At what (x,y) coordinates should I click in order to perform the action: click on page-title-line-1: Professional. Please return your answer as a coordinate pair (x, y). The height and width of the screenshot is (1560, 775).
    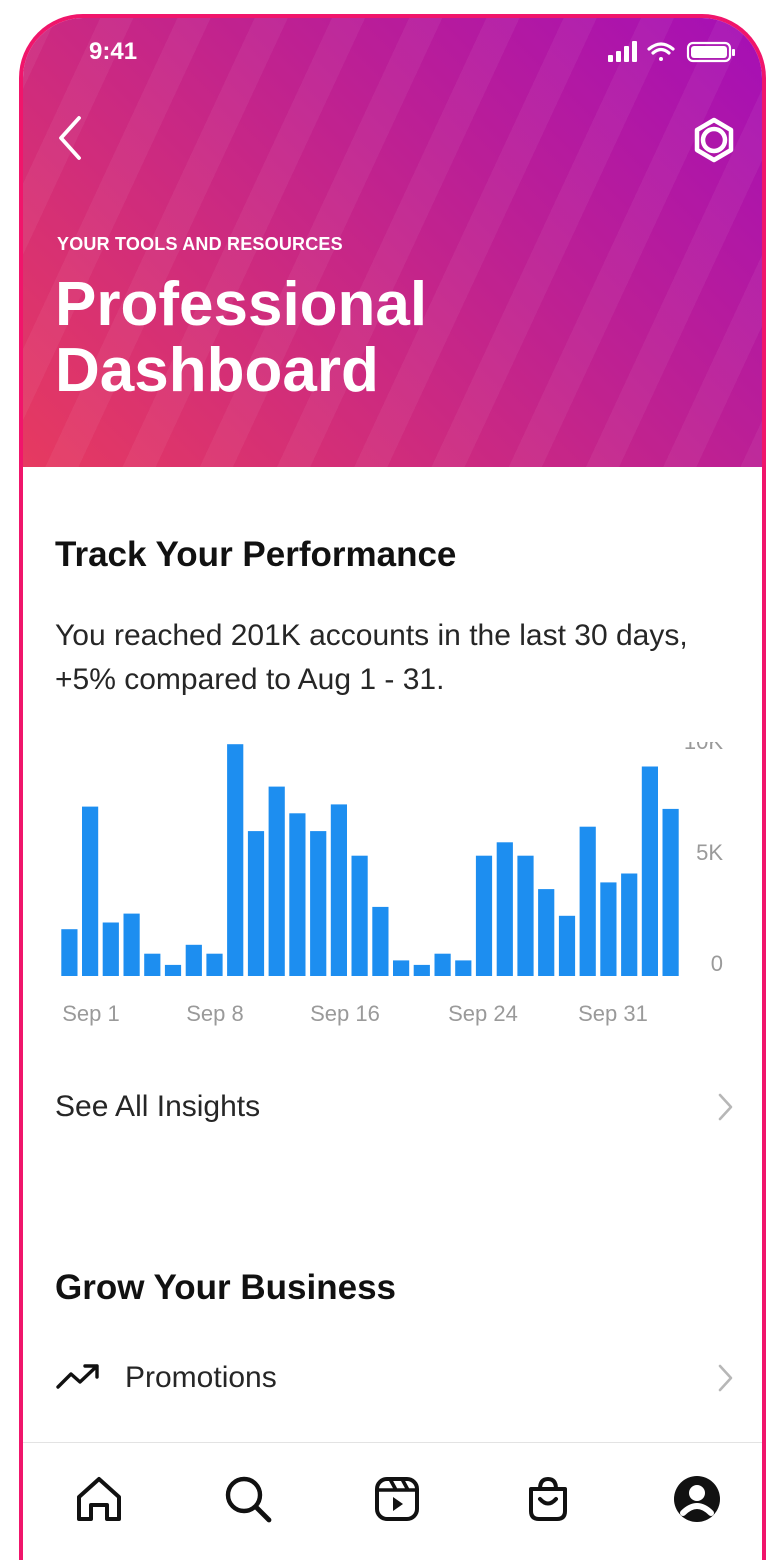
    Looking at the image, I should click on (241, 304).